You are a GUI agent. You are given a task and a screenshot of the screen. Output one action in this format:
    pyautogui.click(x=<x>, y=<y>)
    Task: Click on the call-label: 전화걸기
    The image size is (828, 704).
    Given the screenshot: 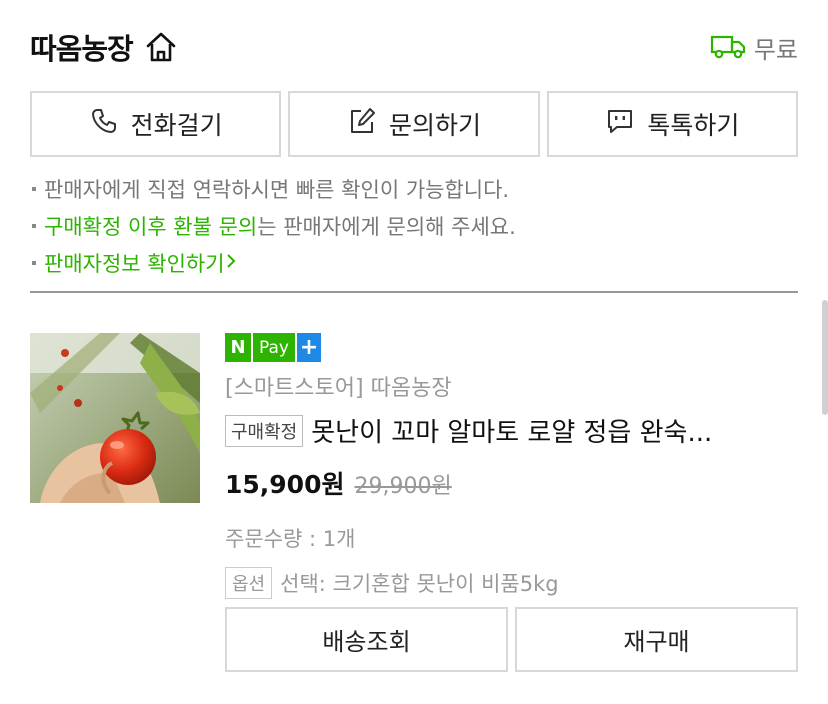 What is the action you would take?
    pyautogui.click(x=176, y=125)
    